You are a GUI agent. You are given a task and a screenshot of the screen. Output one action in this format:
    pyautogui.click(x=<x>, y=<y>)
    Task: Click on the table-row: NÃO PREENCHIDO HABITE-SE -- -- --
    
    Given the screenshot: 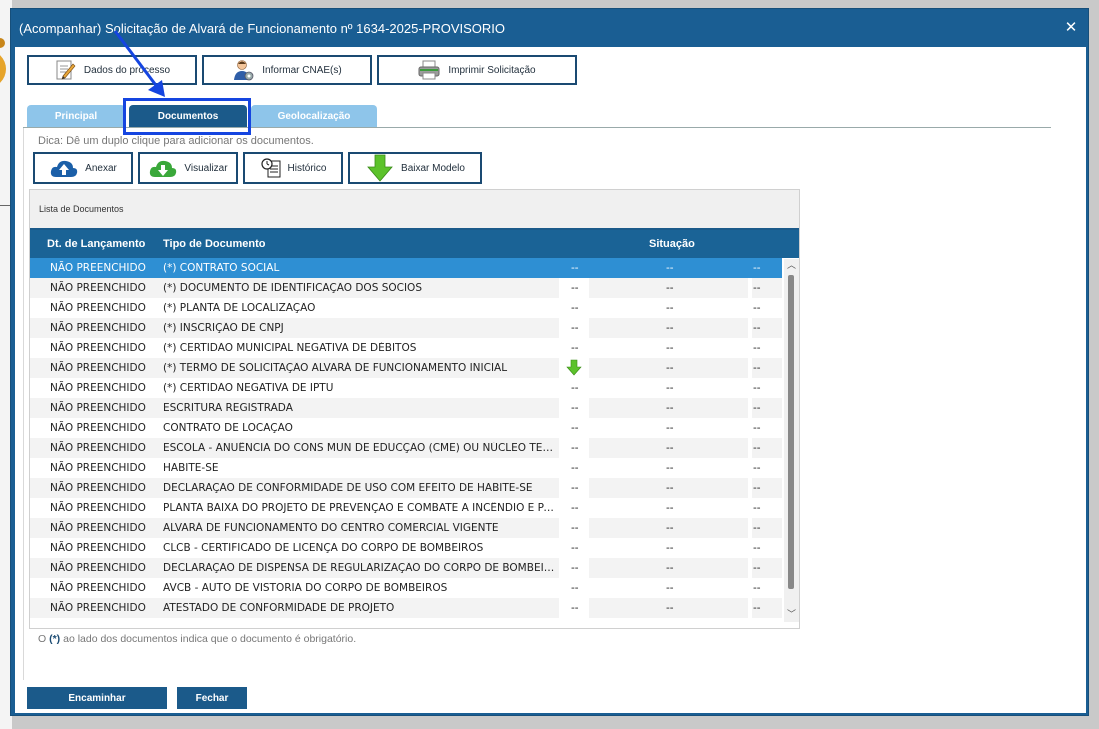 What is the action you would take?
    pyautogui.click(x=406, y=468)
    